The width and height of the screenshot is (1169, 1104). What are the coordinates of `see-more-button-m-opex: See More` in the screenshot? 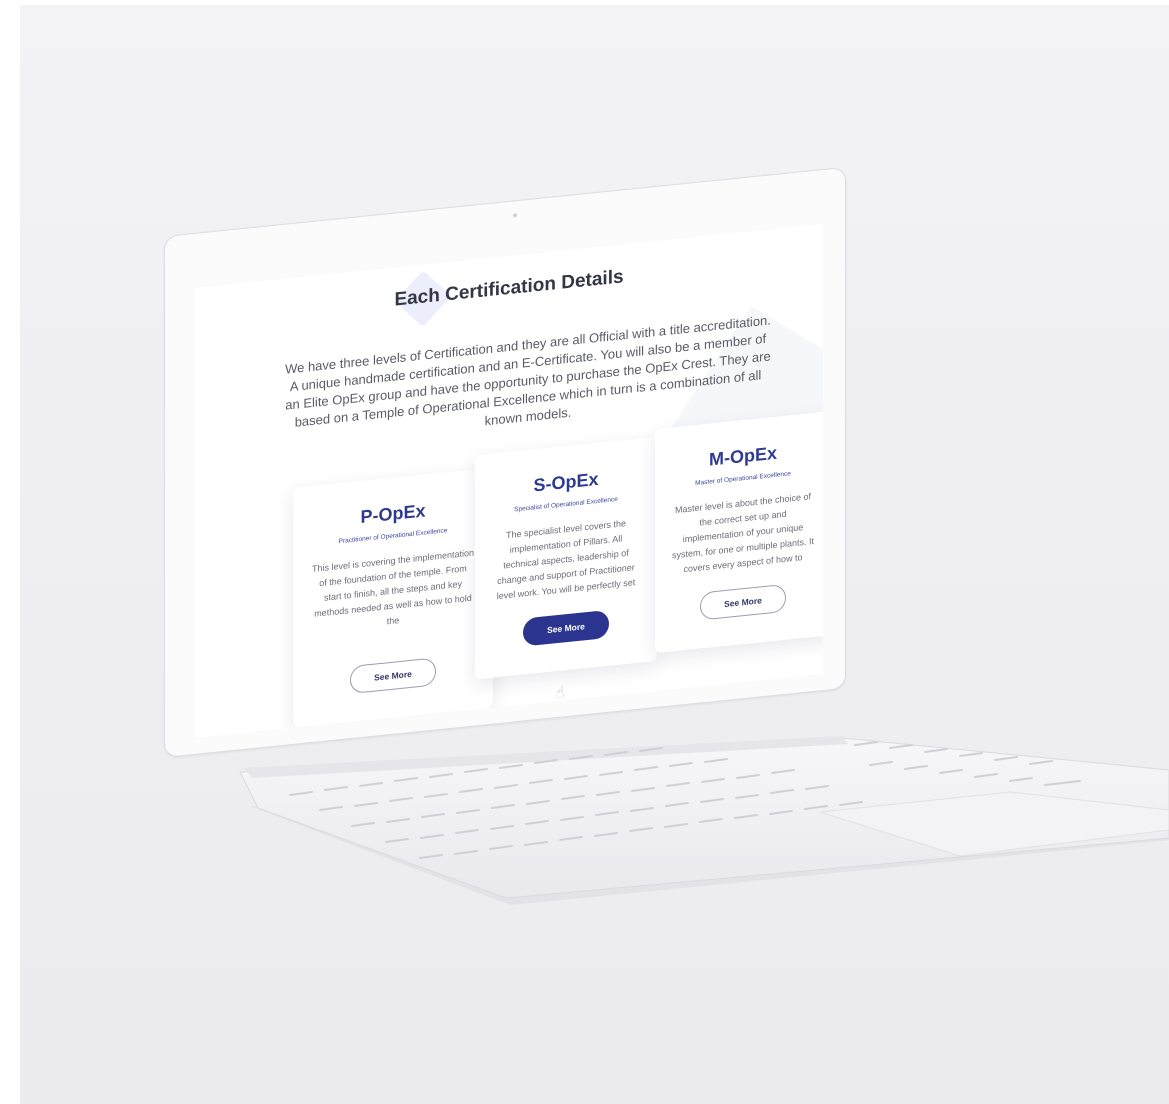 It's located at (743, 602).